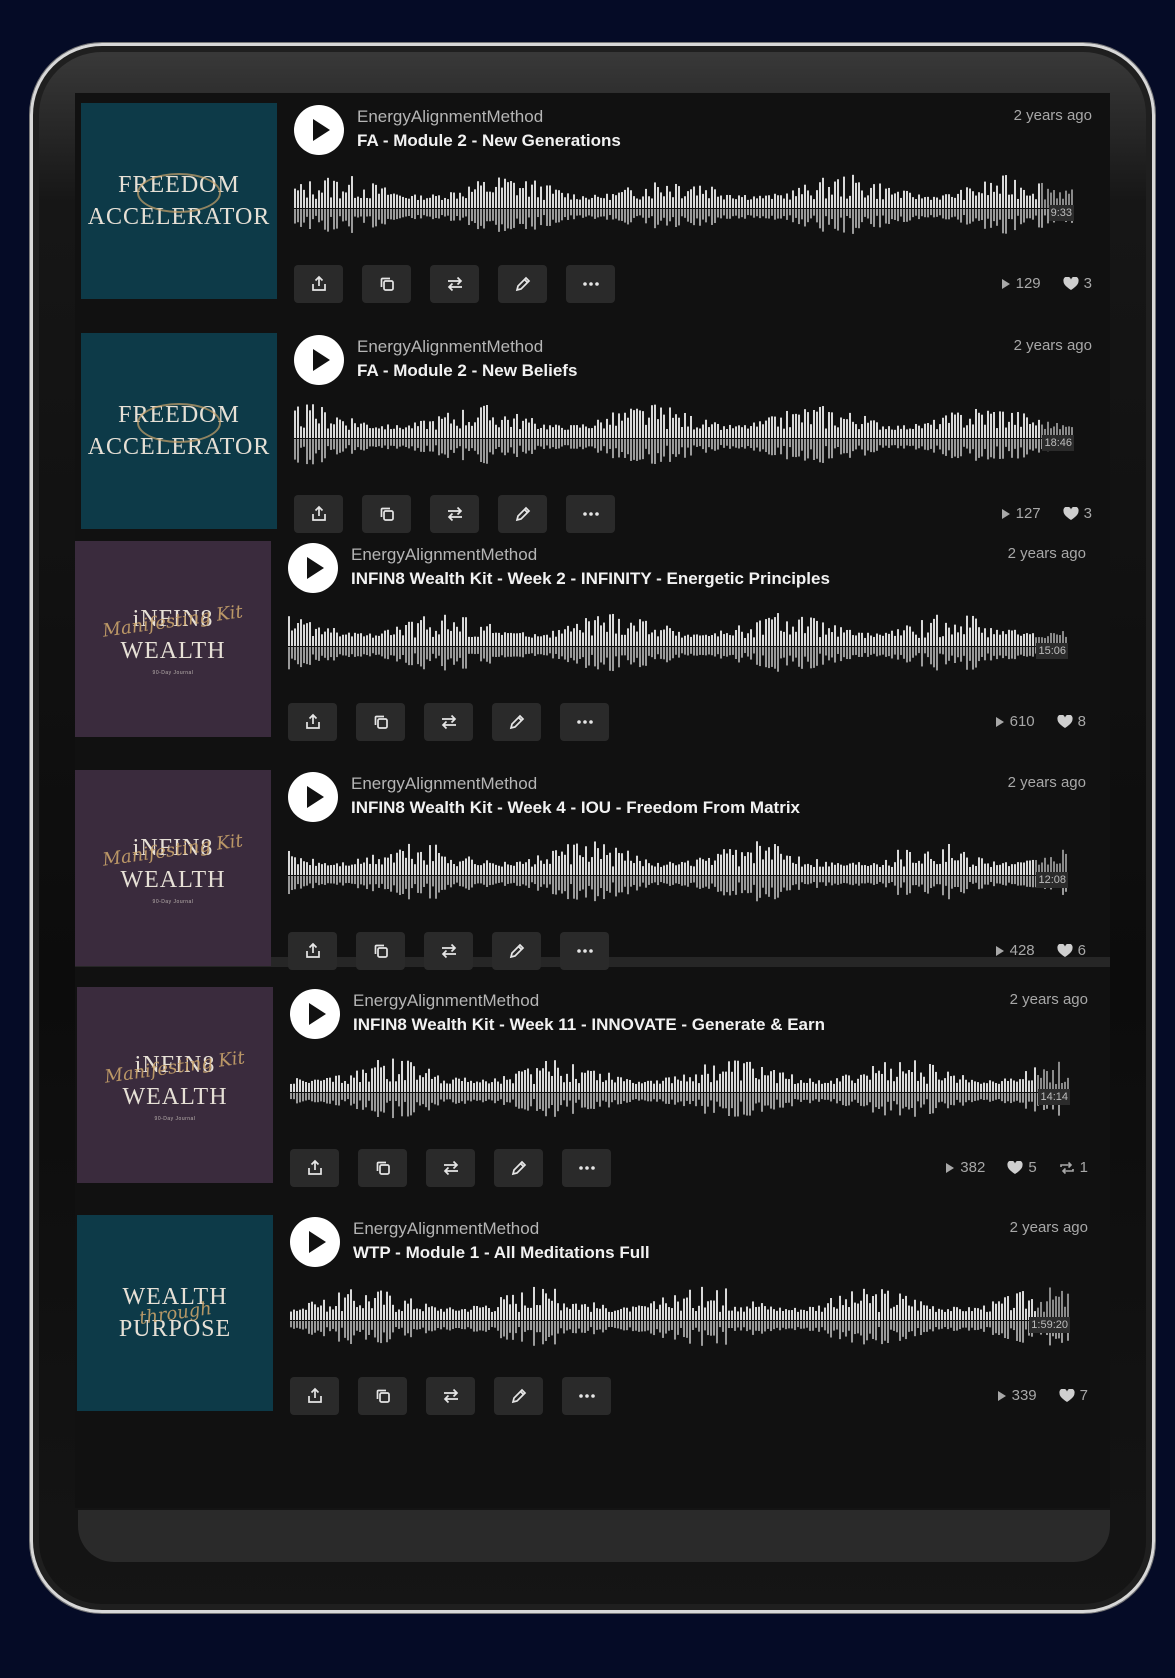 The image size is (1175, 1678). What do you see at coordinates (1073, 1167) in the screenshot?
I see `repost-count: 1` at bounding box center [1073, 1167].